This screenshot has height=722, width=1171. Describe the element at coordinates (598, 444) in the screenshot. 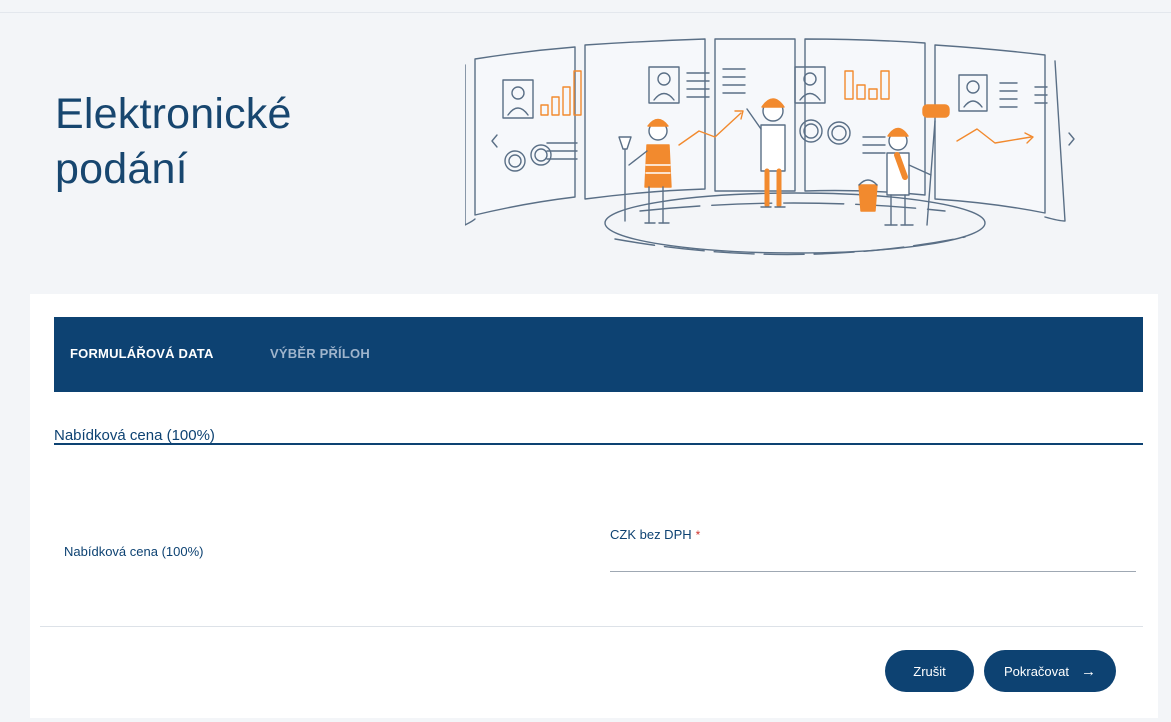

I see `section-divider` at that location.